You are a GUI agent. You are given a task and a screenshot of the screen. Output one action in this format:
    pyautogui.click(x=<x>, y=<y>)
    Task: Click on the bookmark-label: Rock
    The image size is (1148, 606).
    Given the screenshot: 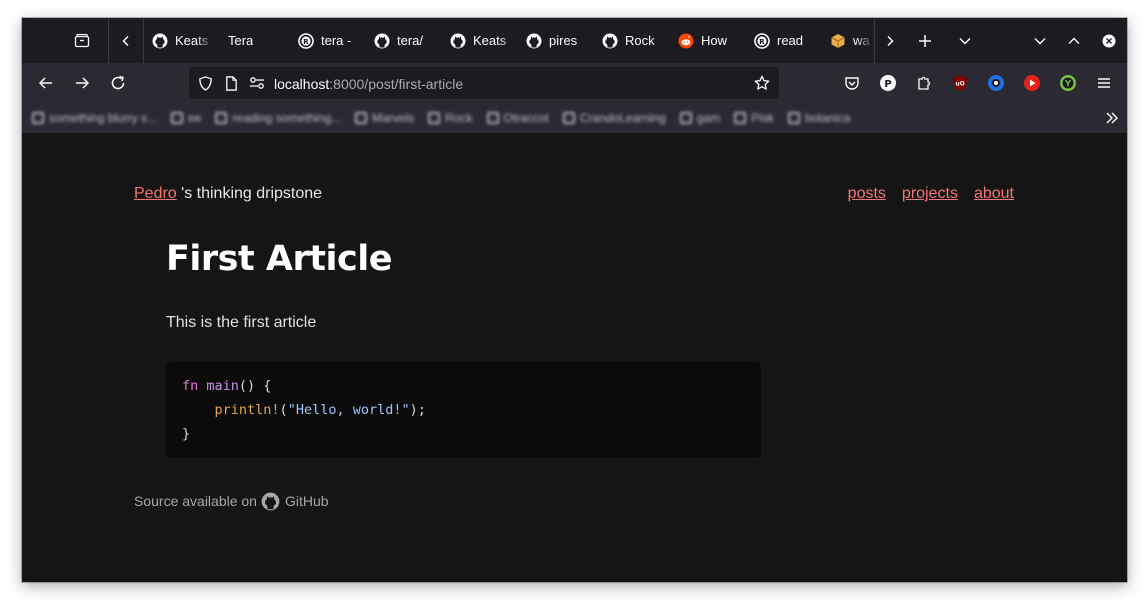 What is the action you would take?
    pyautogui.click(x=459, y=118)
    